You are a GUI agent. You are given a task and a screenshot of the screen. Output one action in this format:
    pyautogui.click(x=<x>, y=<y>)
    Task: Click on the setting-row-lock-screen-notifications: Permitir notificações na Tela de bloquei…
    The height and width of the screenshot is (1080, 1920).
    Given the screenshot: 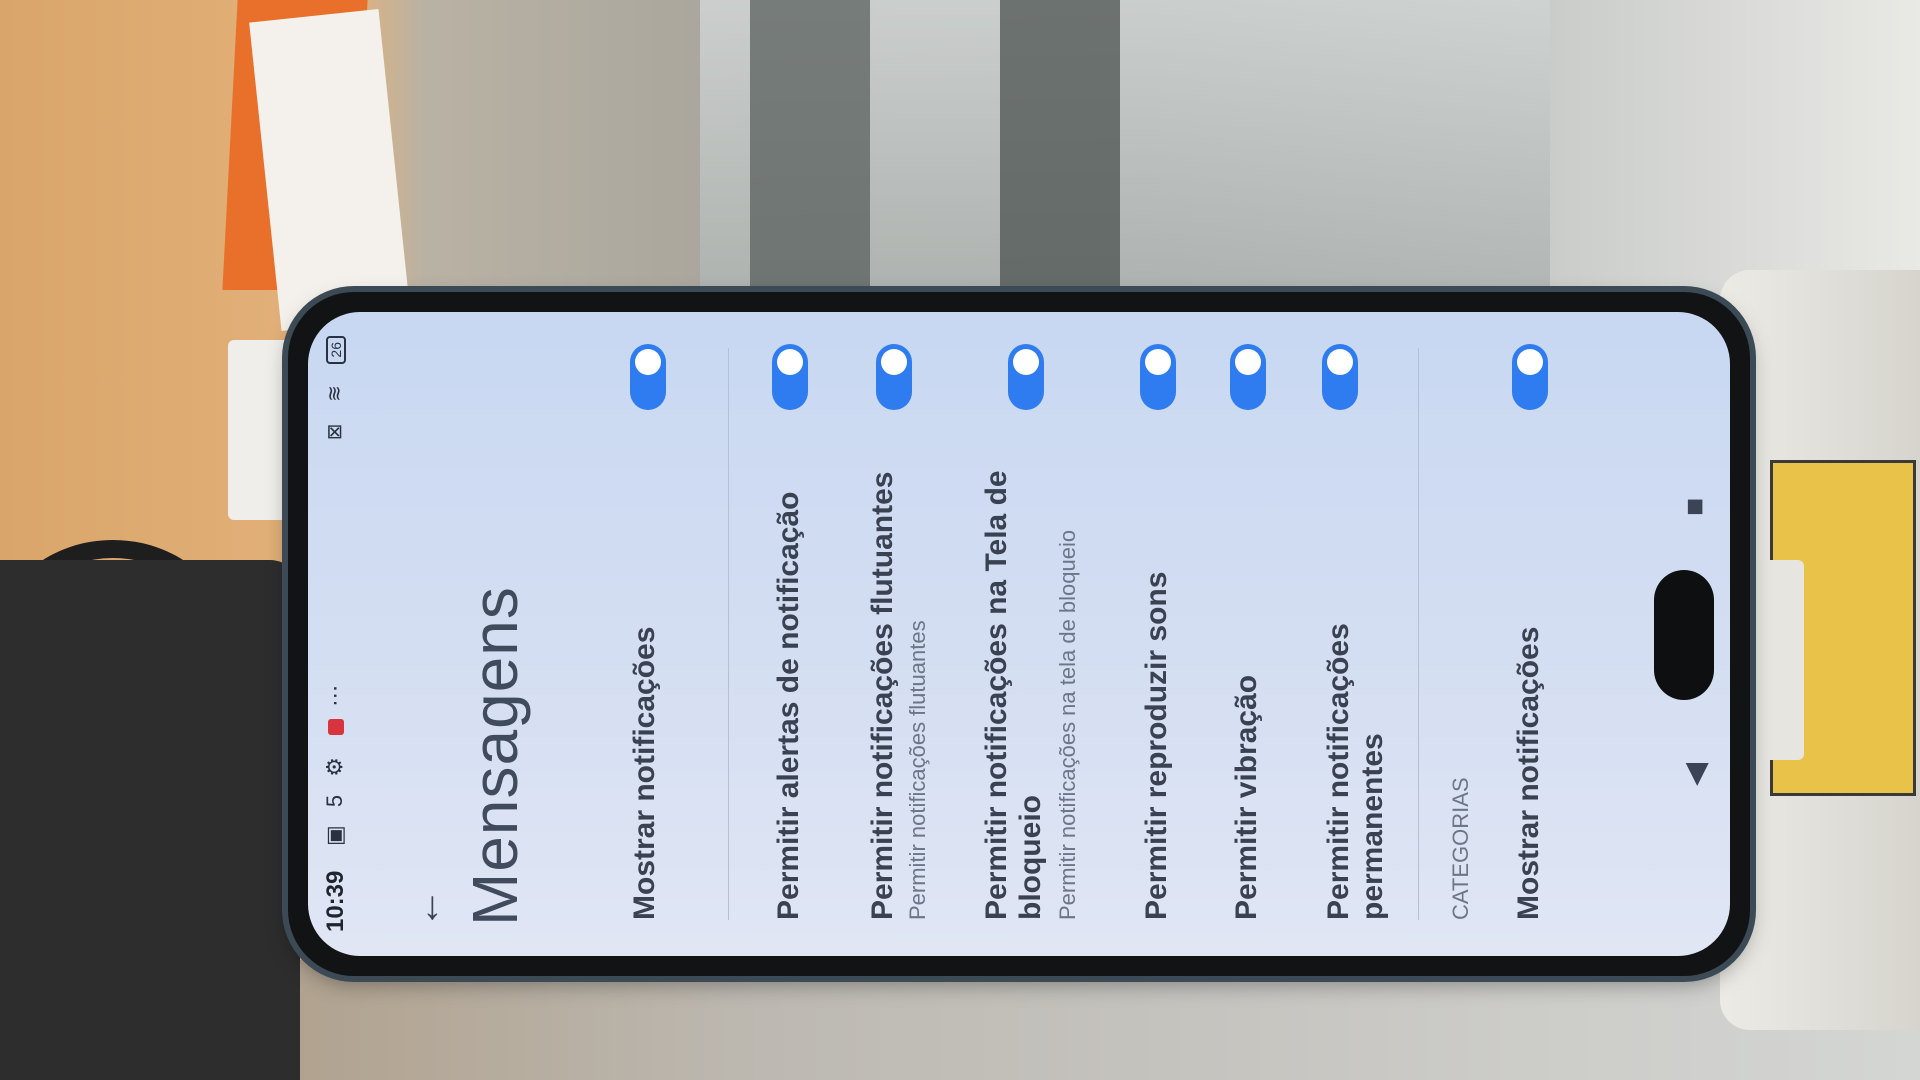 What is the action you would take?
    pyautogui.click(x=1033, y=634)
    